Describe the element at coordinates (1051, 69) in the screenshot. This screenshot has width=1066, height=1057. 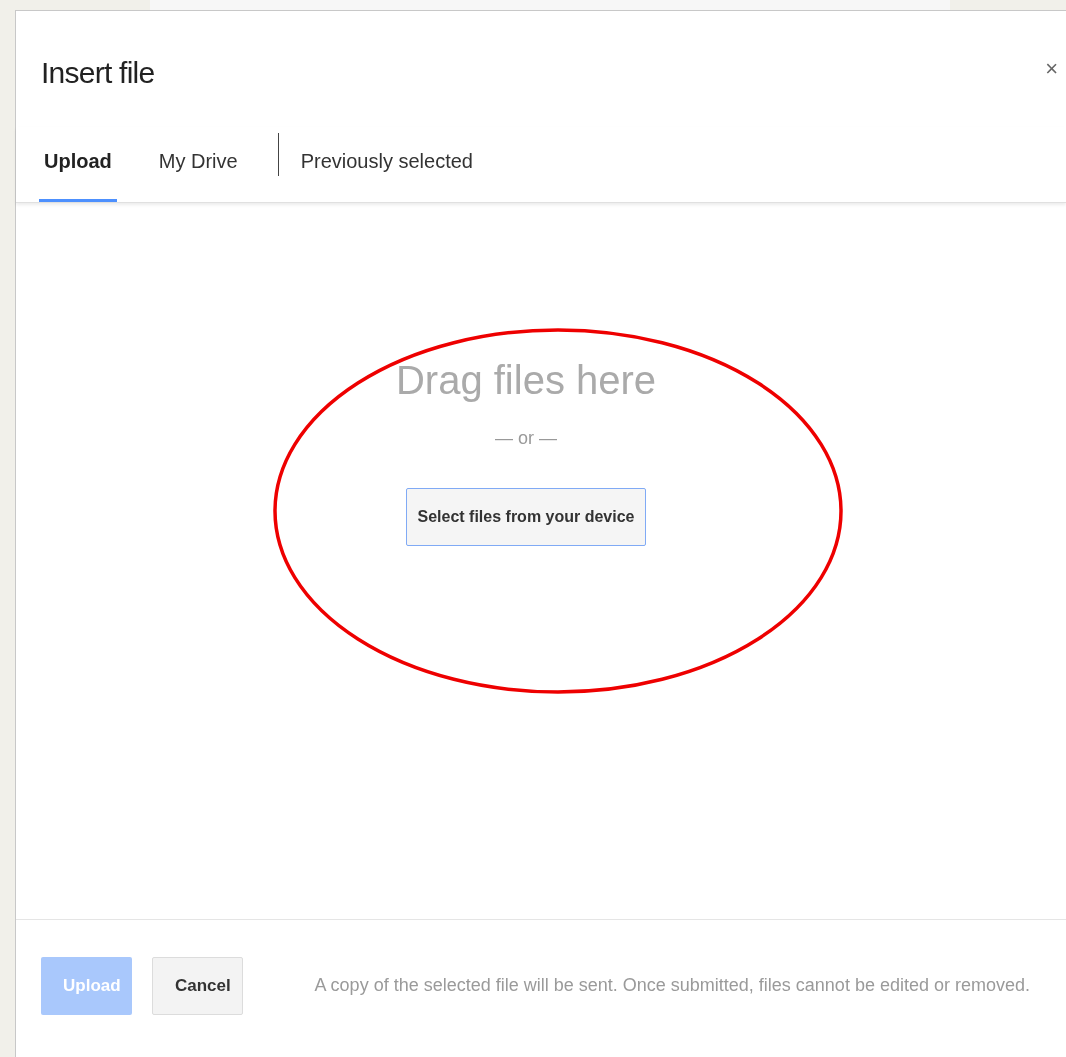
I see `close-button: ×` at that location.